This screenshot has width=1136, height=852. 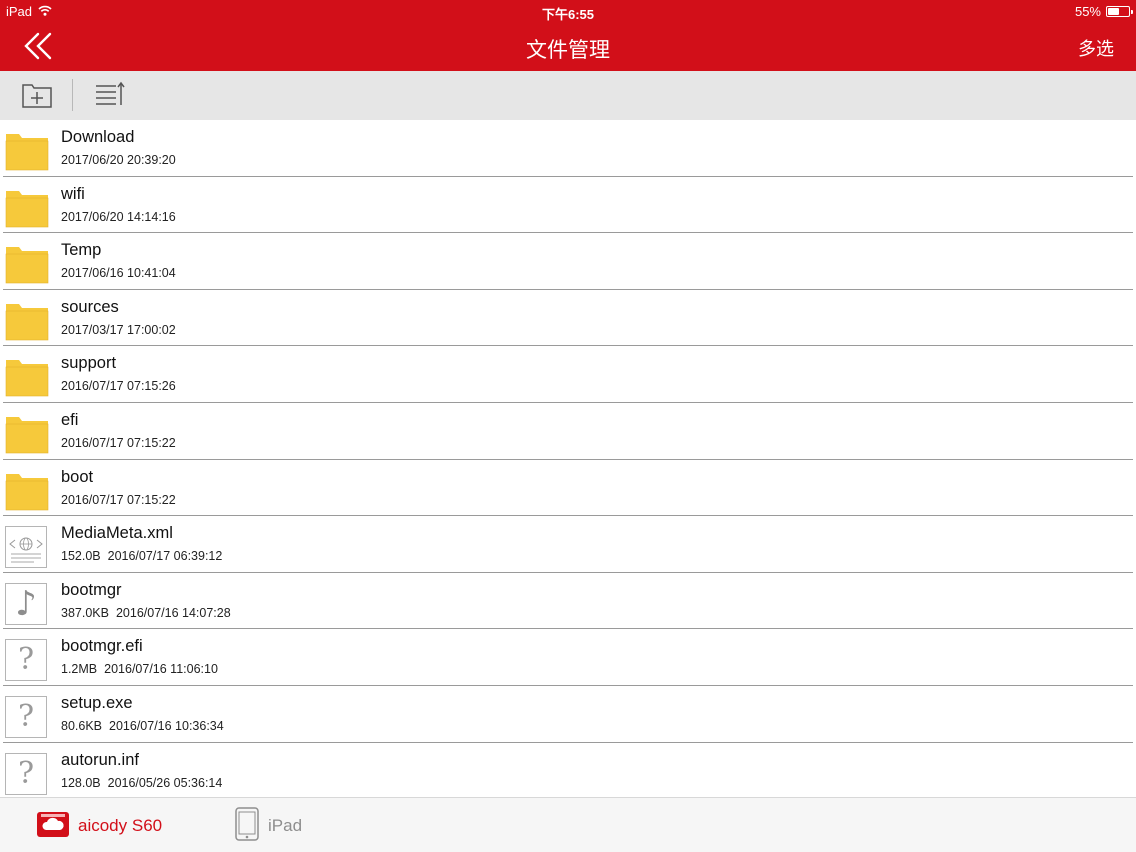 What do you see at coordinates (568, 488) in the screenshot?
I see `file-row: boot 2016/07/17 07:15:22` at bounding box center [568, 488].